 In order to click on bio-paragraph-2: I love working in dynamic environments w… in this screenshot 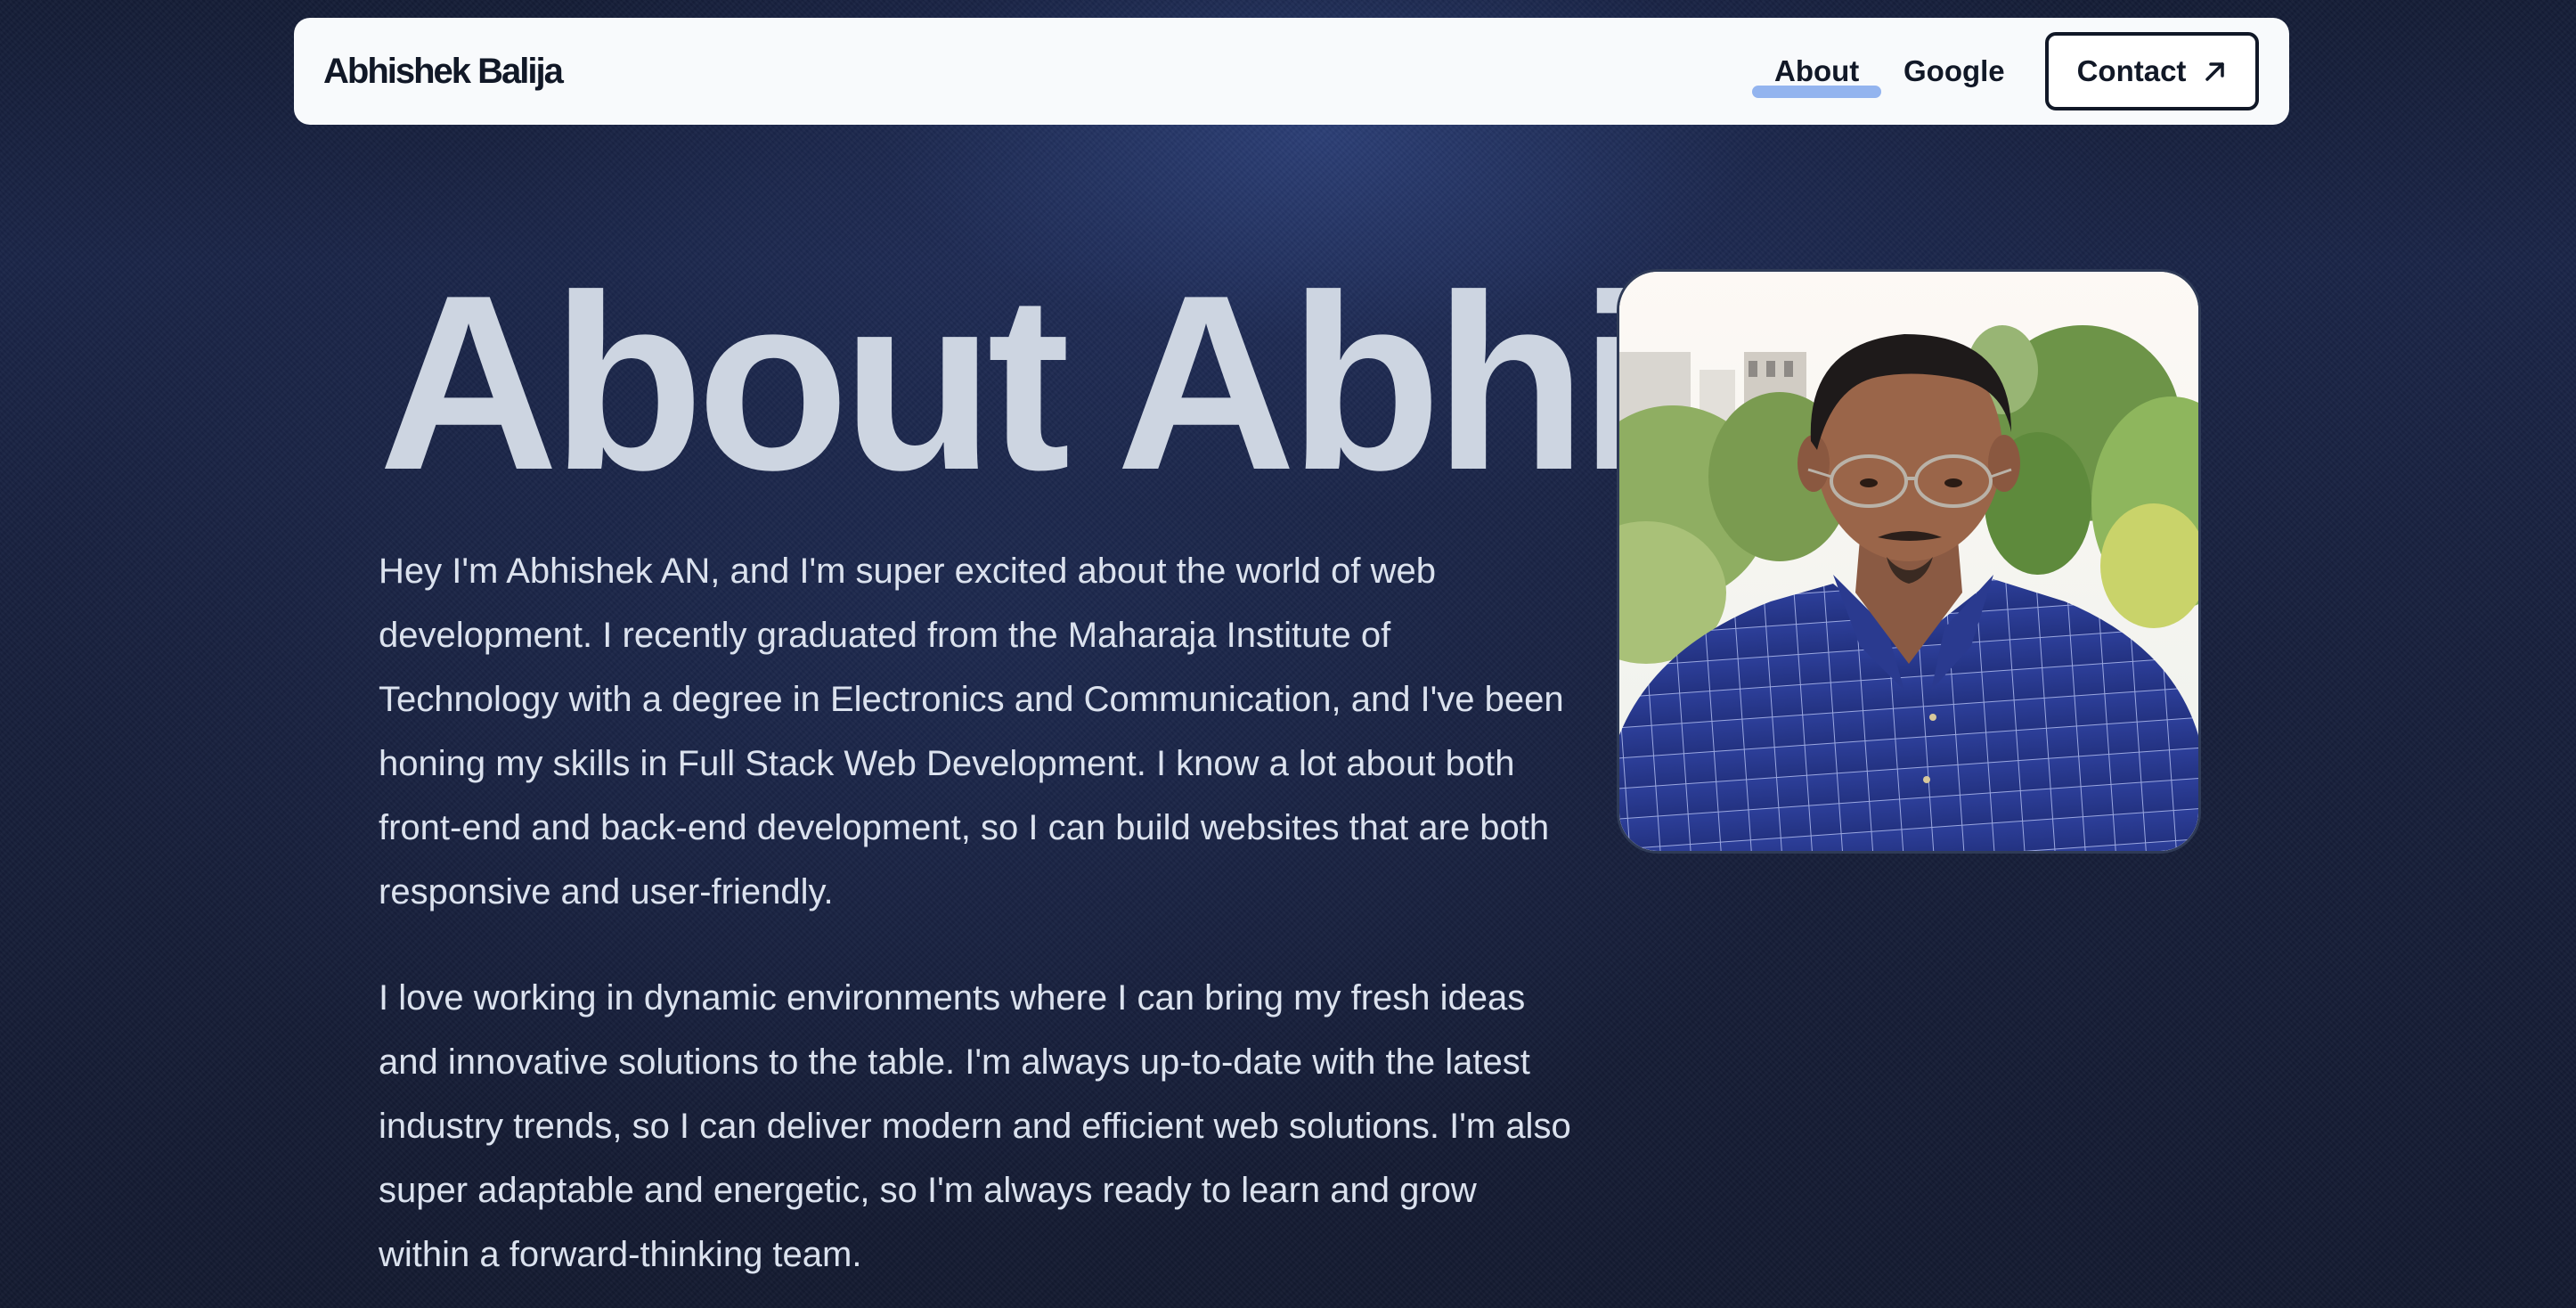, I will do `click(975, 1126)`.